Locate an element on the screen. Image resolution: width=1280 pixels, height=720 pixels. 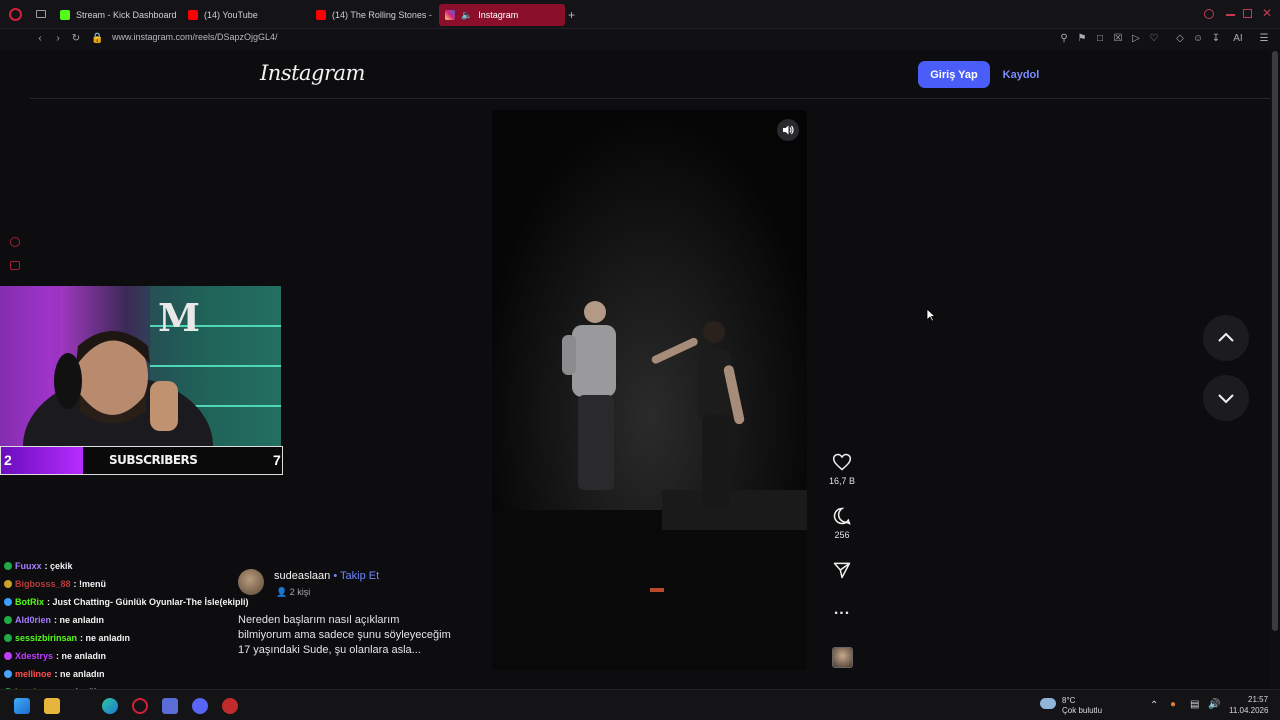
reload-icon: ↻ is located at coordinates (76, 39).